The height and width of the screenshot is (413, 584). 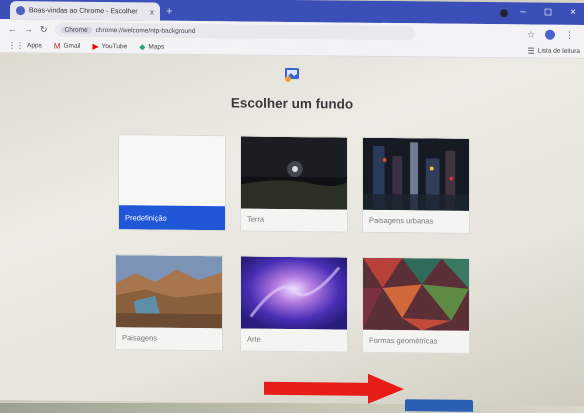 What do you see at coordinates (292, 74) in the screenshot?
I see `background-picker-icon` at bounding box center [292, 74].